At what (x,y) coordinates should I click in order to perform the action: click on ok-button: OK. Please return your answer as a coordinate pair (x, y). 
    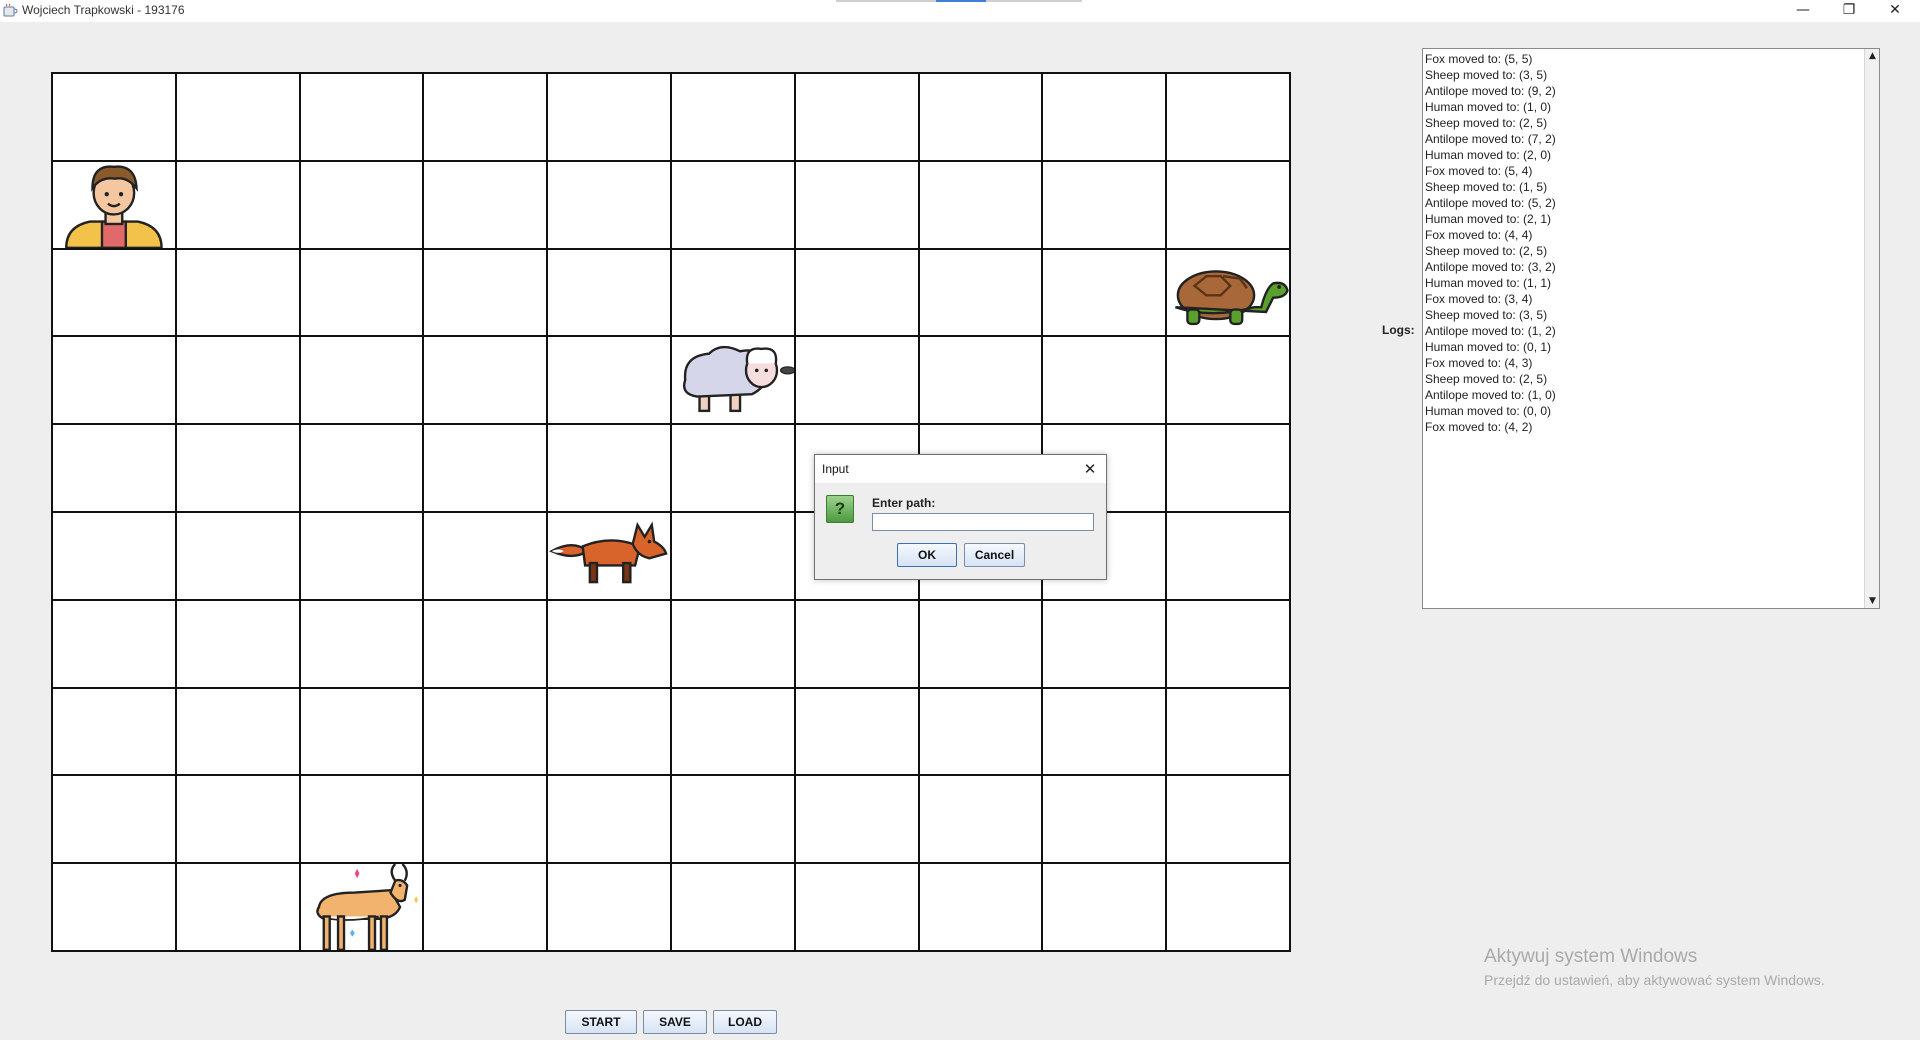
    Looking at the image, I should click on (927, 555).